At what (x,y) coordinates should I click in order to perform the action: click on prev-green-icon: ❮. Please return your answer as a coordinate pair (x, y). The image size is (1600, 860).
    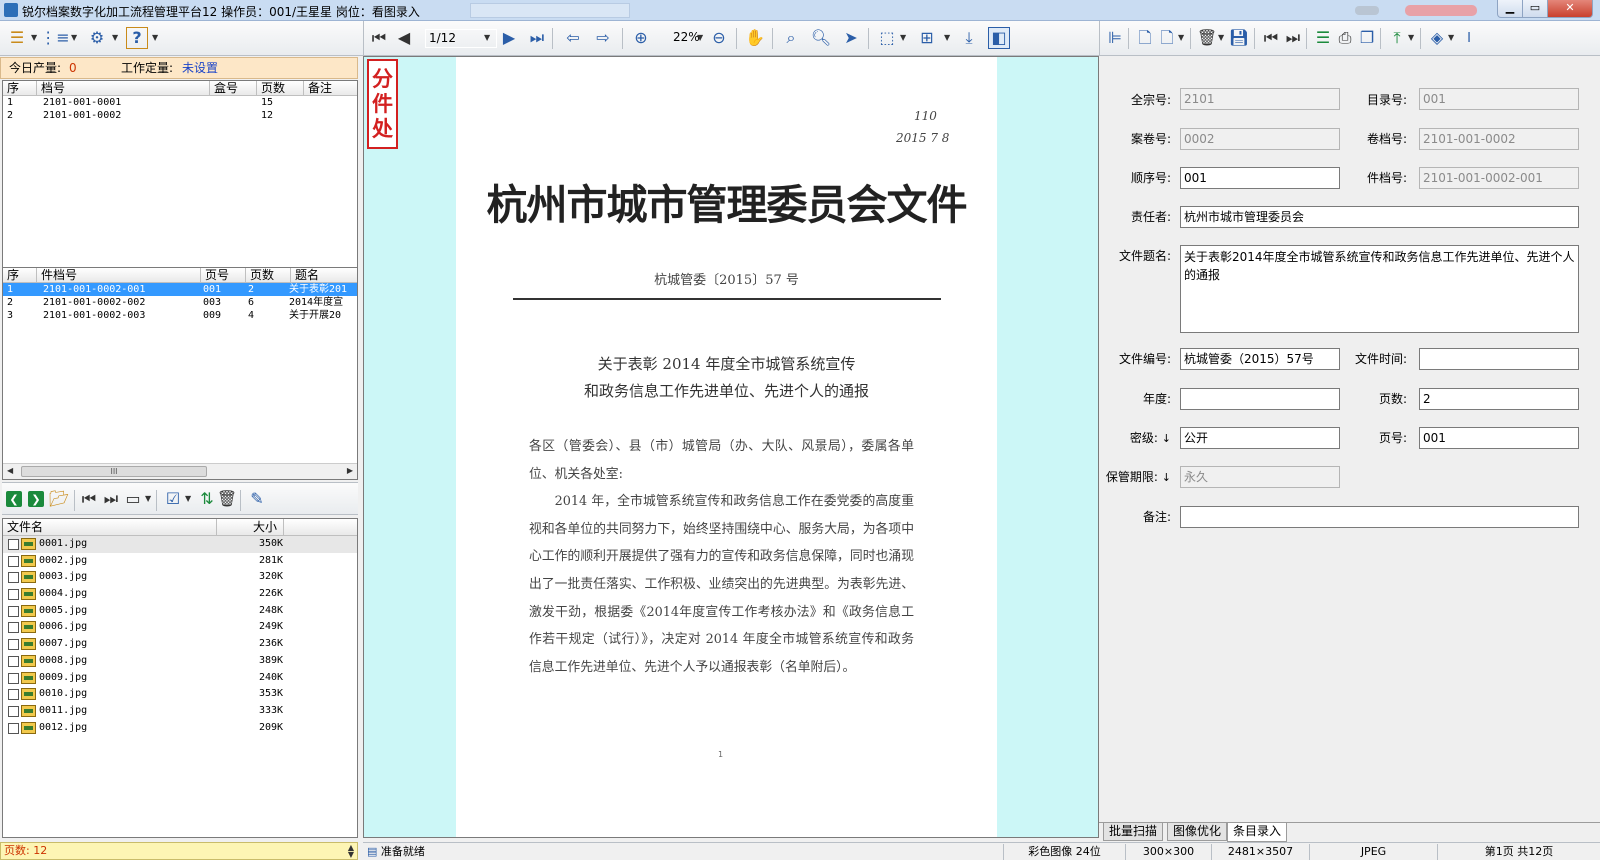
    Looking at the image, I should click on (14, 499).